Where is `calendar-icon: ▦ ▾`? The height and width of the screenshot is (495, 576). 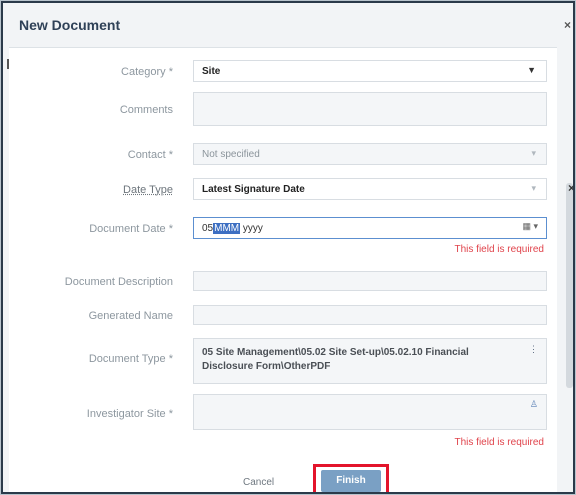
calendar-icon: ▦ ▾ is located at coordinates (530, 226).